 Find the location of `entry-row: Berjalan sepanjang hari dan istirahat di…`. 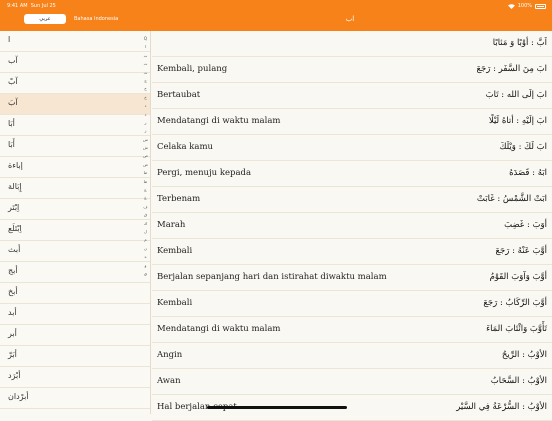

entry-row: Berjalan sepanjang hari dan istirahat di… is located at coordinates (352, 278).